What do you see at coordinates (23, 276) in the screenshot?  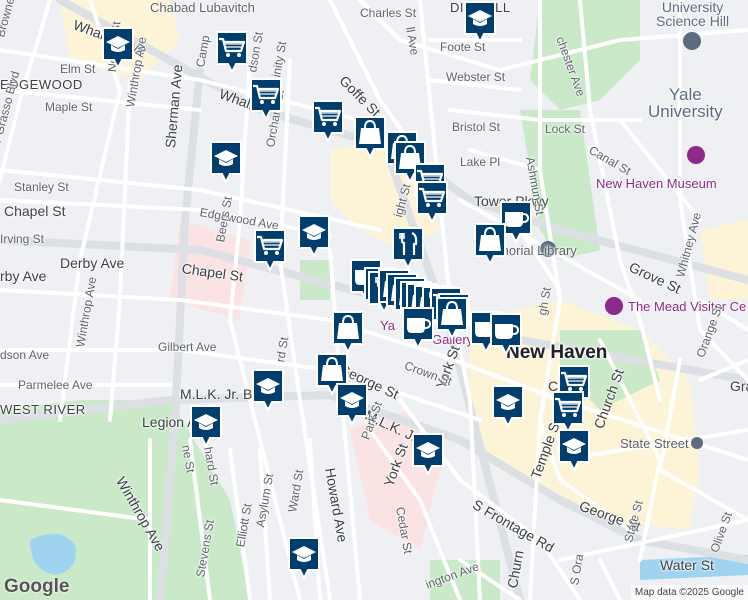 I see `street-label: rby Ave` at bounding box center [23, 276].